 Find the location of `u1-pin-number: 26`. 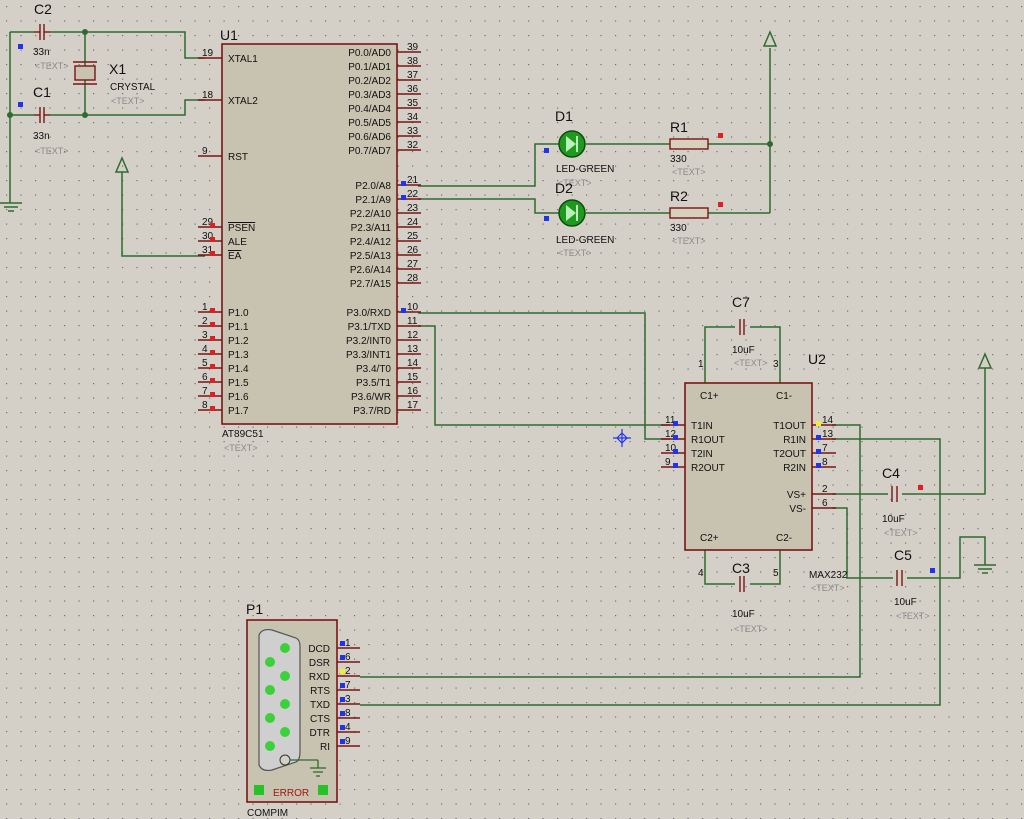

u1-pin-number: 26 is located at coordinates (413, 250).